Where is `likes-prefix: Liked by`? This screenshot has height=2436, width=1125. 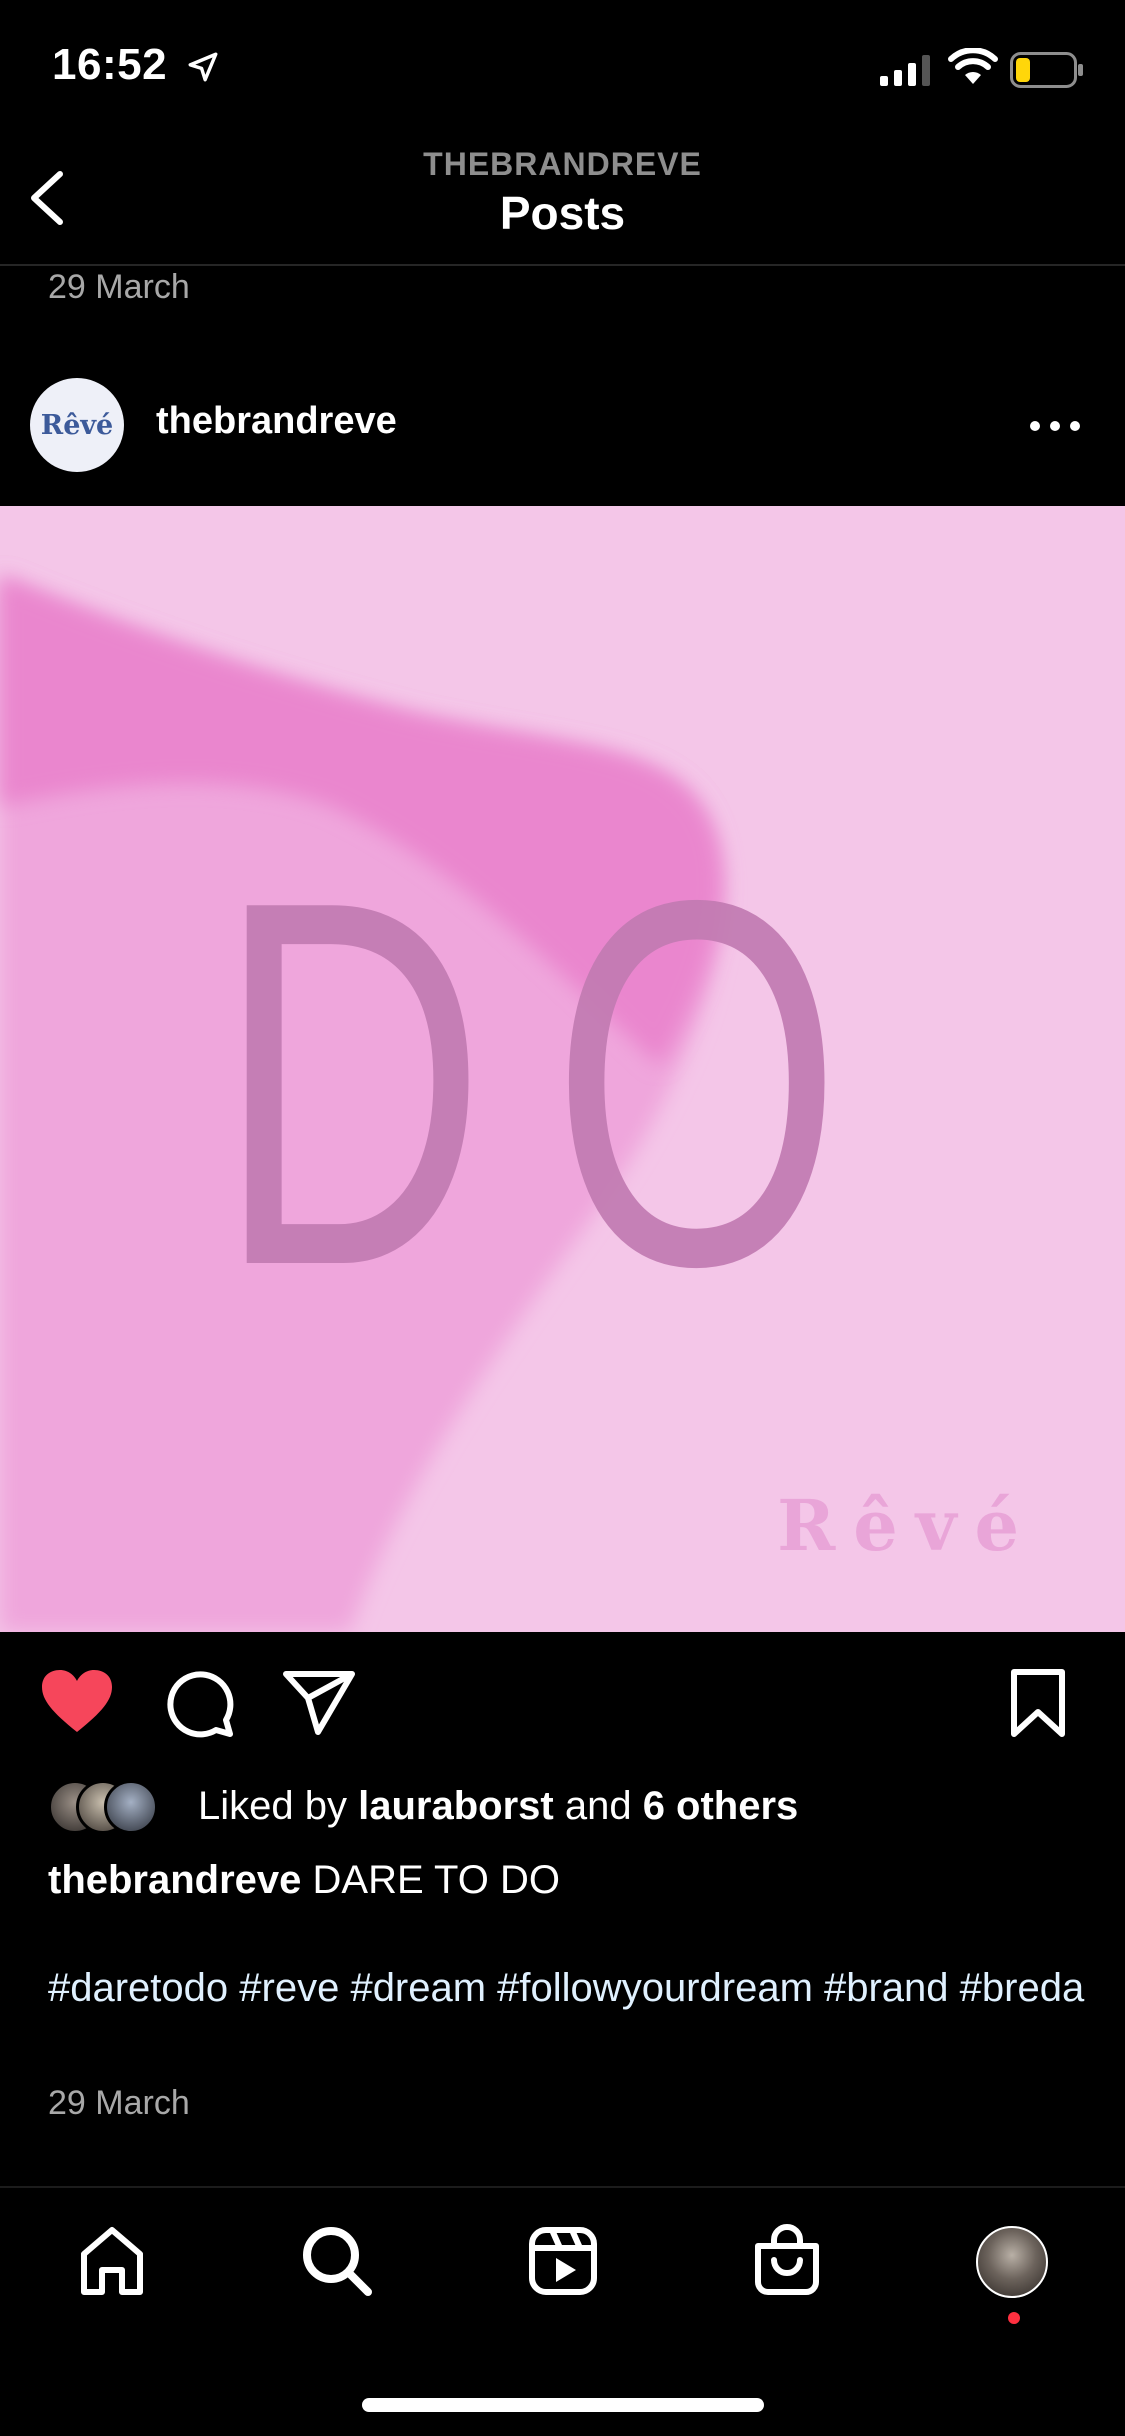 likes-prefix: Liked by is located at coordinates (278, 1806).